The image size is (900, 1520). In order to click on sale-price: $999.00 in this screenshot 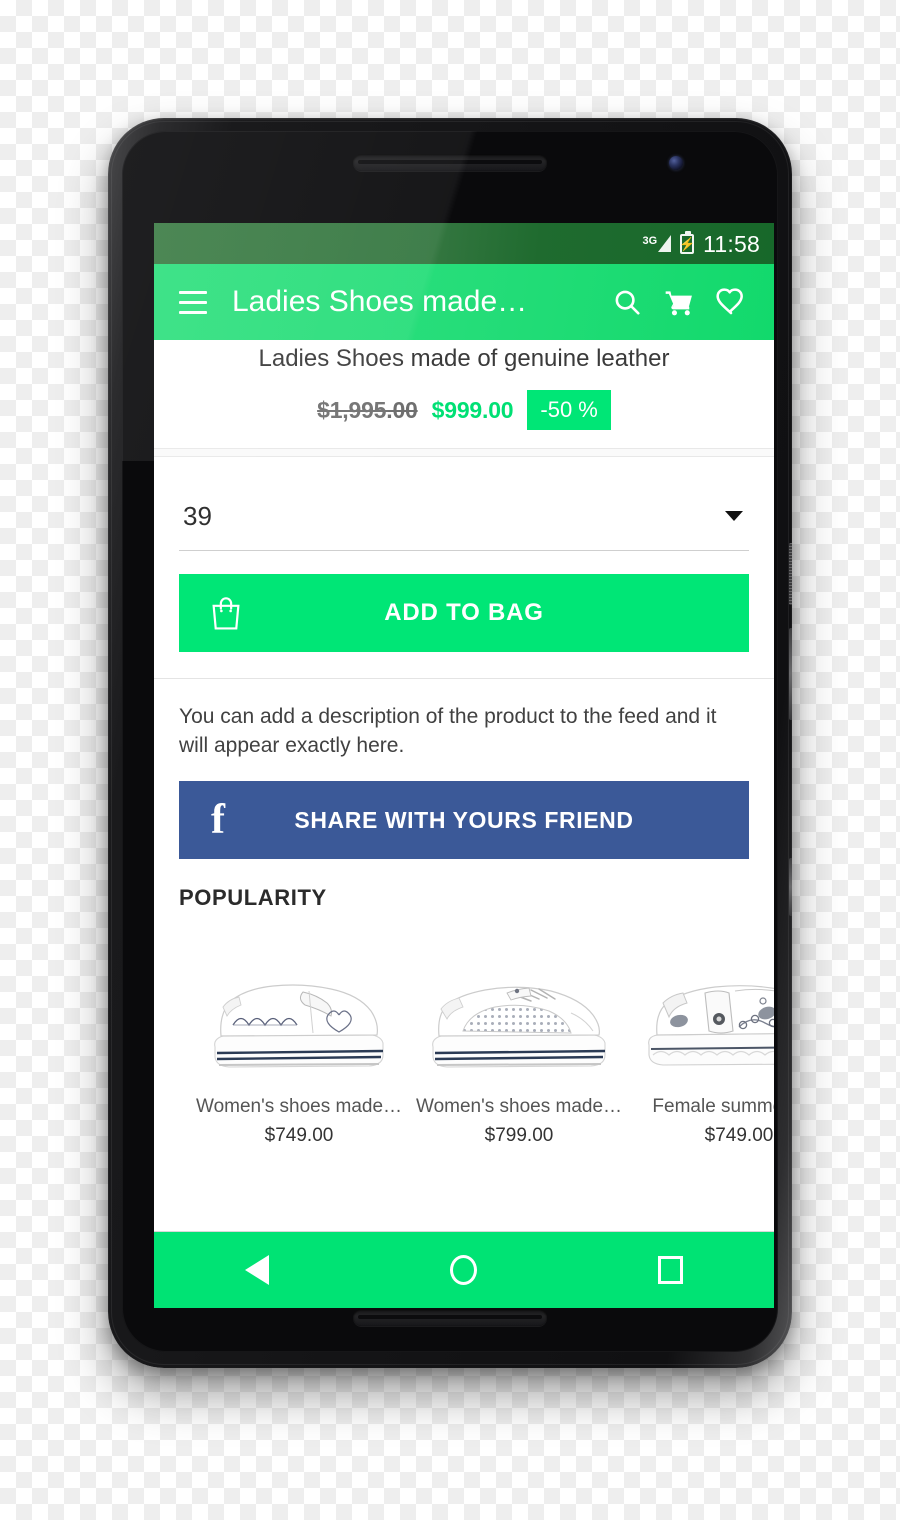, I will do `click(472, 409)`.